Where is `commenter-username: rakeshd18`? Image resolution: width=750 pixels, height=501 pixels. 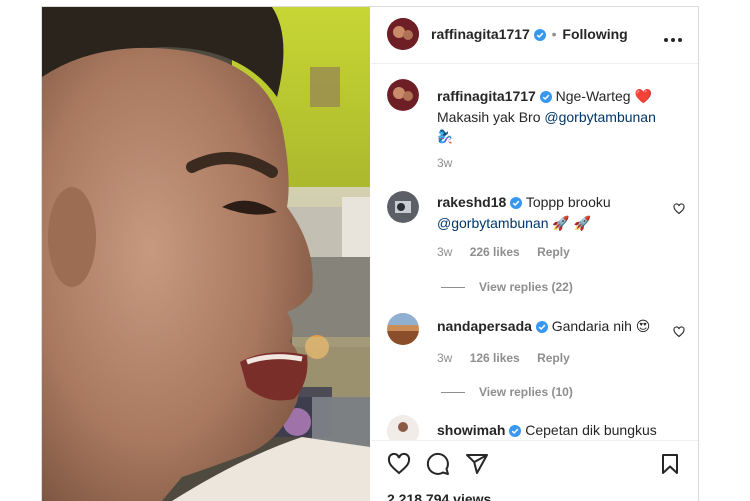
commenter-username: rakeshd18 is located at coordinates (471, 202).